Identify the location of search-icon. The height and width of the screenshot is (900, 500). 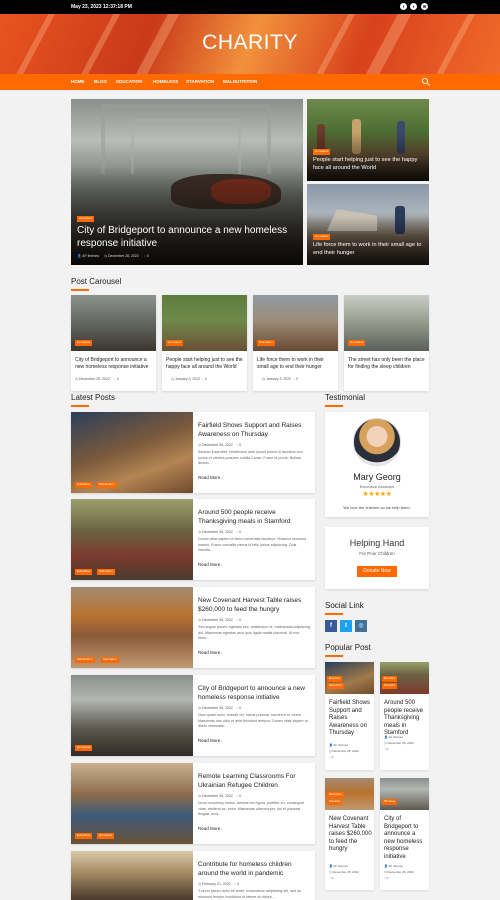
(425, 81).